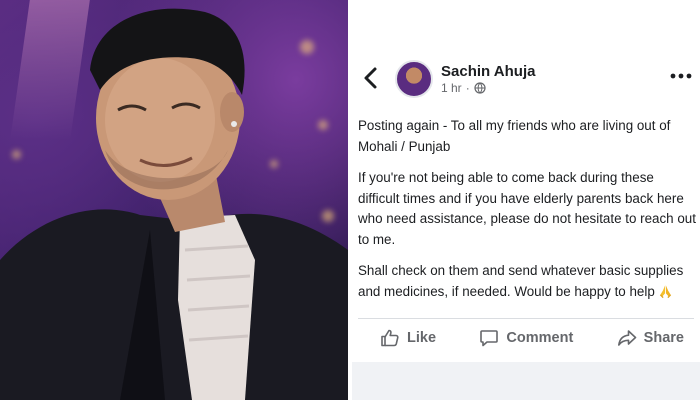  What do you see at coordinates (489, 338) in the screenshot?
I see `comment-icon` at bounding box center [489, 338].